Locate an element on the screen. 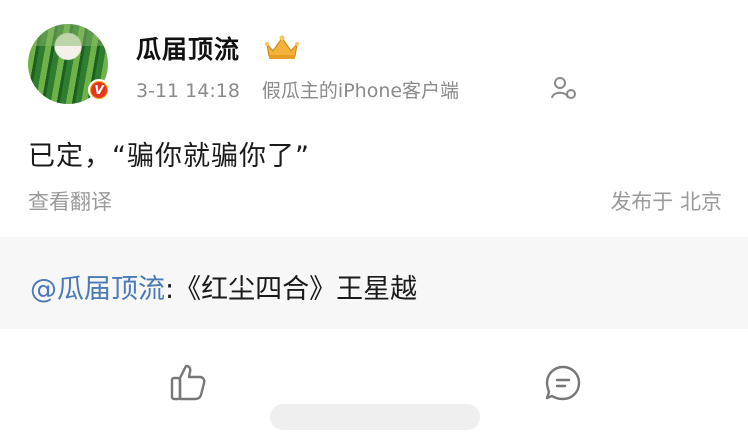 The width and height of the screenshot is (748, 436). add-person-icon is located at coordinates (564, 88).